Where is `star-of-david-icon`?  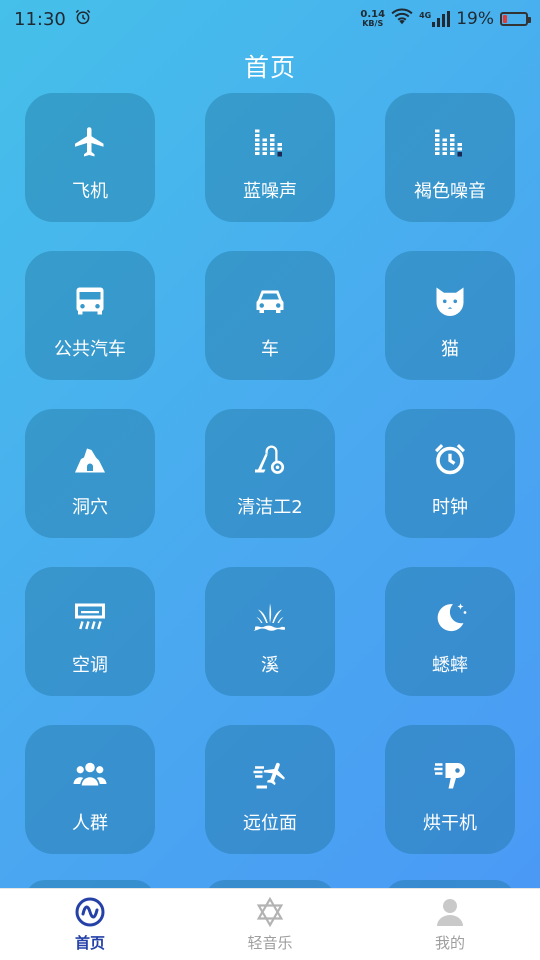
star-of-david-icon is located at coordinates (270, 912).